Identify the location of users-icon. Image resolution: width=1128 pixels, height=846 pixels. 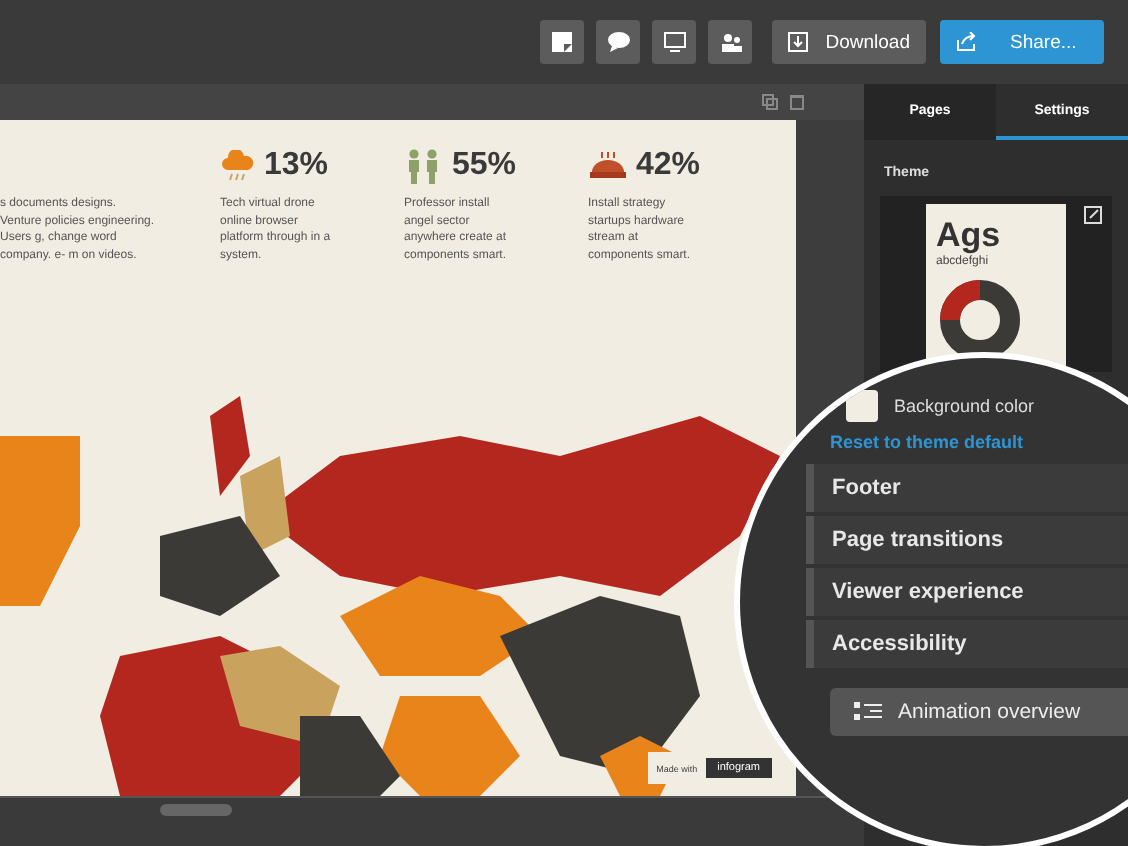
(730, 42).